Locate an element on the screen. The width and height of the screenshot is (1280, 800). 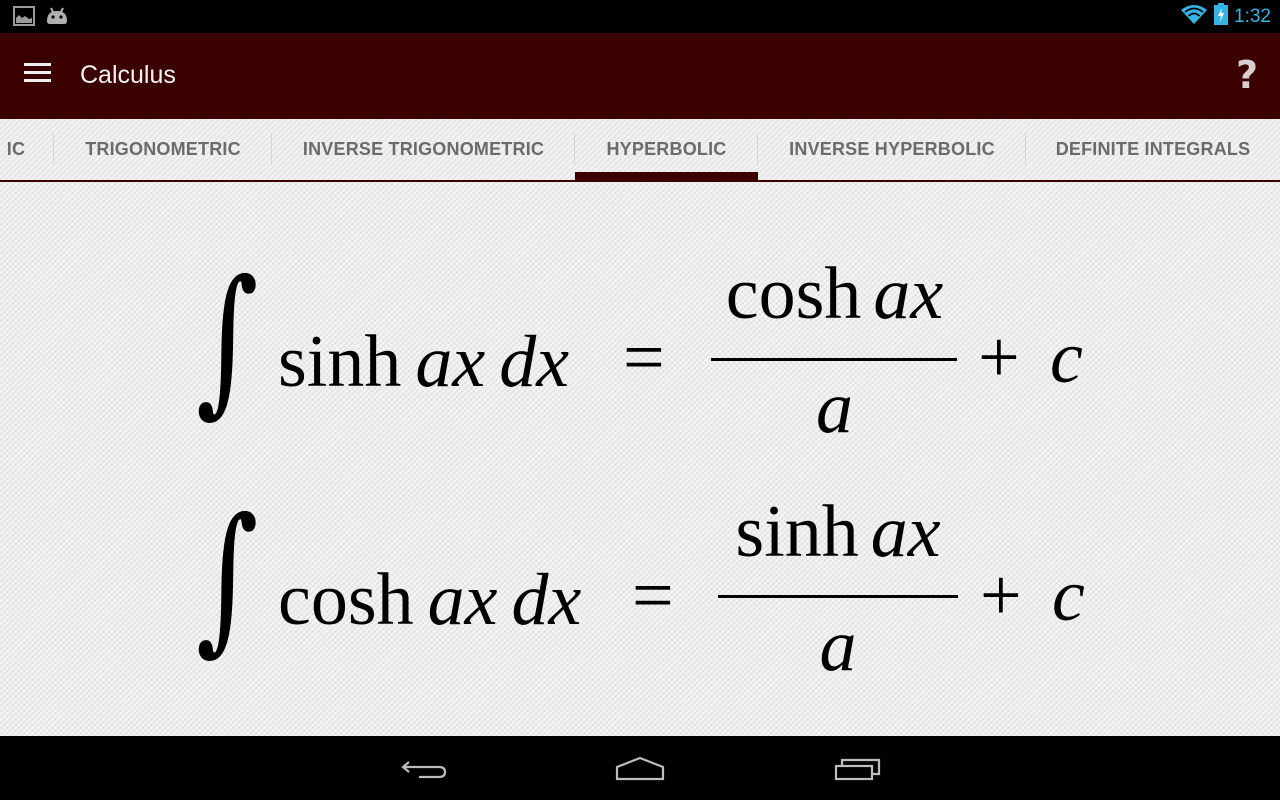
tab-definite-integrals: DEFINITE INTEGRALS is located at coordinates (1153, 149).